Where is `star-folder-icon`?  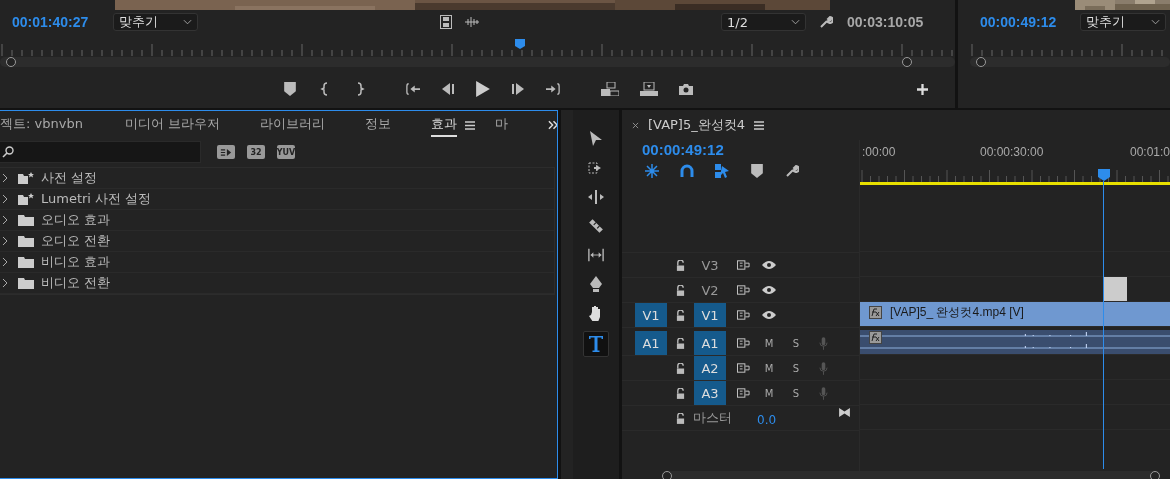 star-folder-icon is located at coordinates (26, 199).